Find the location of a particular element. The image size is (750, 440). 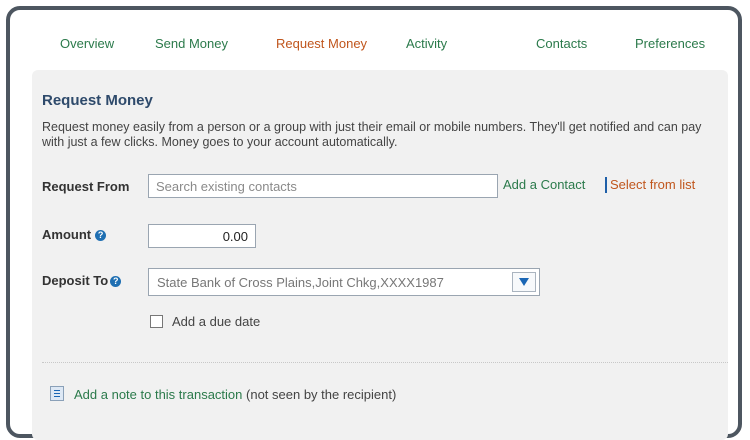

chevron-down-icon is located at coordinates (524, 282).